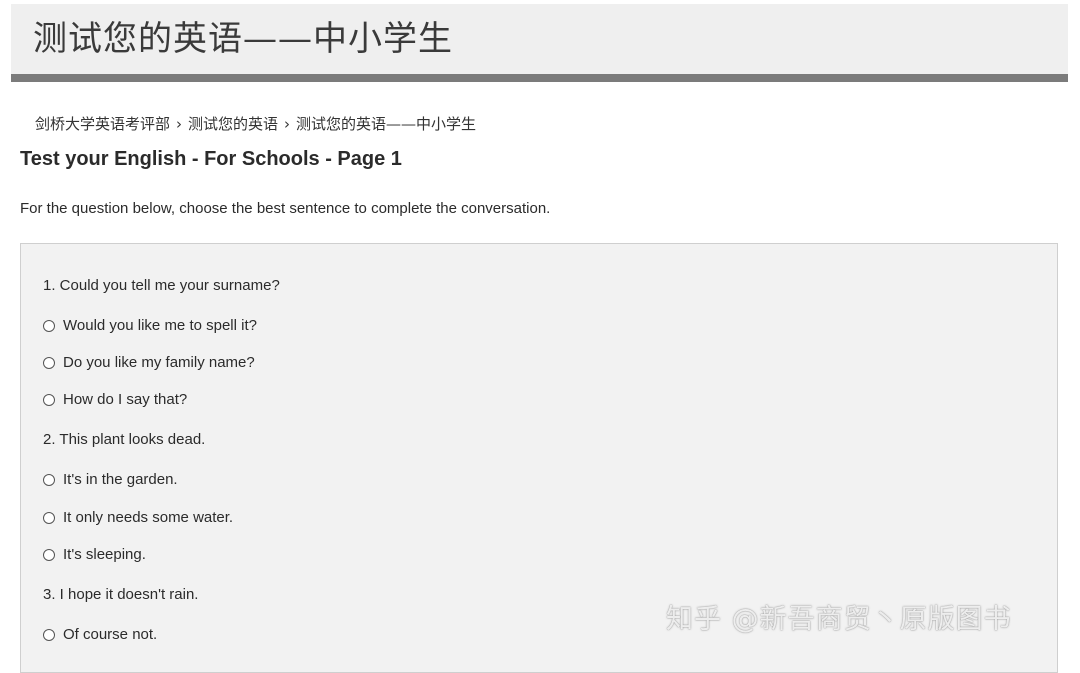  Describe the element at coordinates (539, 43) in the screenshot. I see `page-banner: 测试您的英语——中小学生` at that location.